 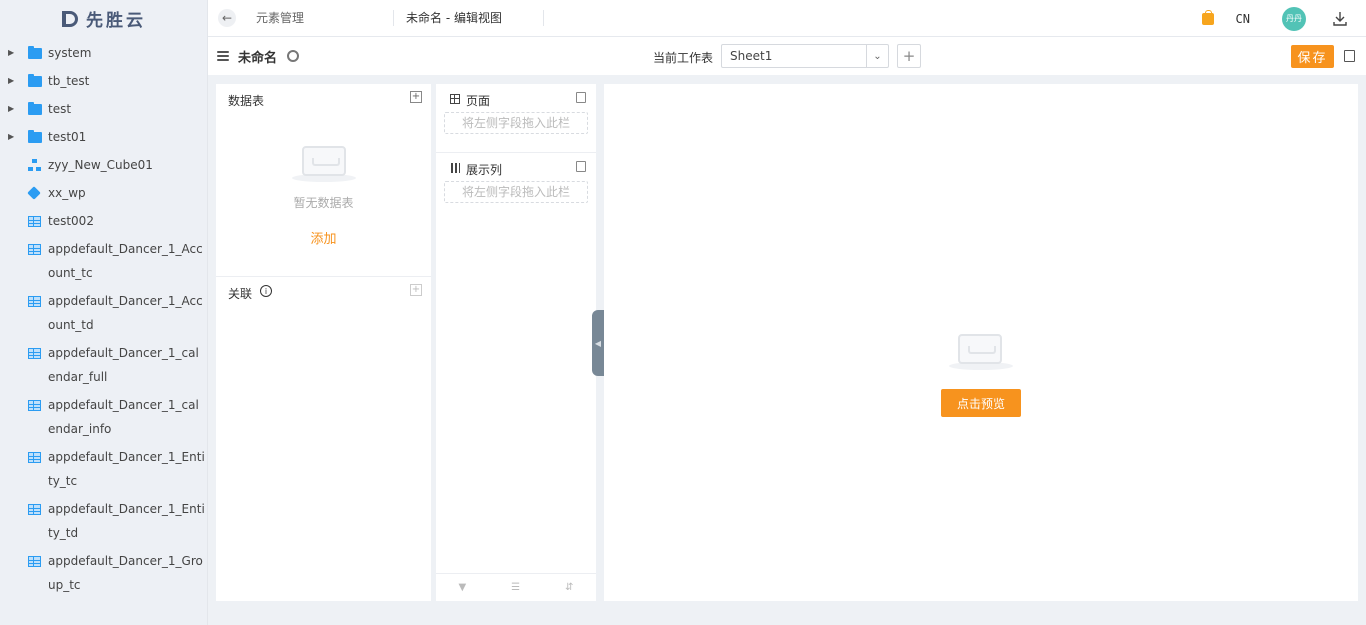 What do you see at coordinates (581, 166) in the screenshot?
I see `columns-settings-icon` at bounding box center [581, 166].